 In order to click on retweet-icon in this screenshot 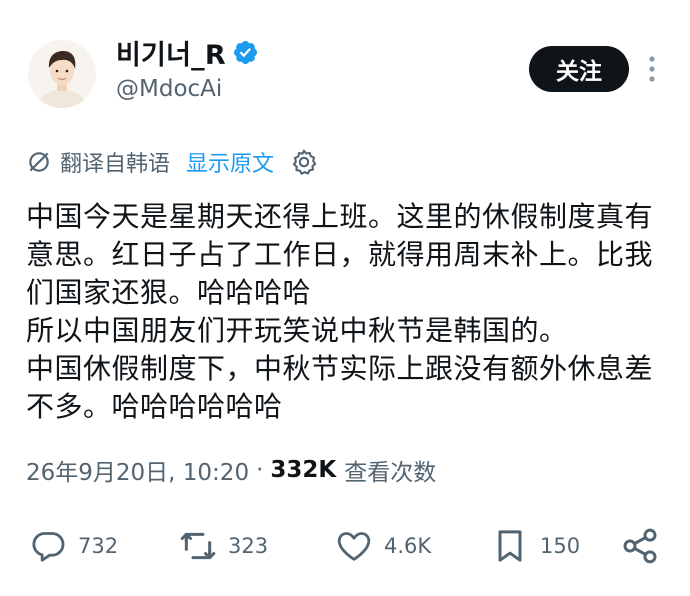, I will do `click(198, 546)`.